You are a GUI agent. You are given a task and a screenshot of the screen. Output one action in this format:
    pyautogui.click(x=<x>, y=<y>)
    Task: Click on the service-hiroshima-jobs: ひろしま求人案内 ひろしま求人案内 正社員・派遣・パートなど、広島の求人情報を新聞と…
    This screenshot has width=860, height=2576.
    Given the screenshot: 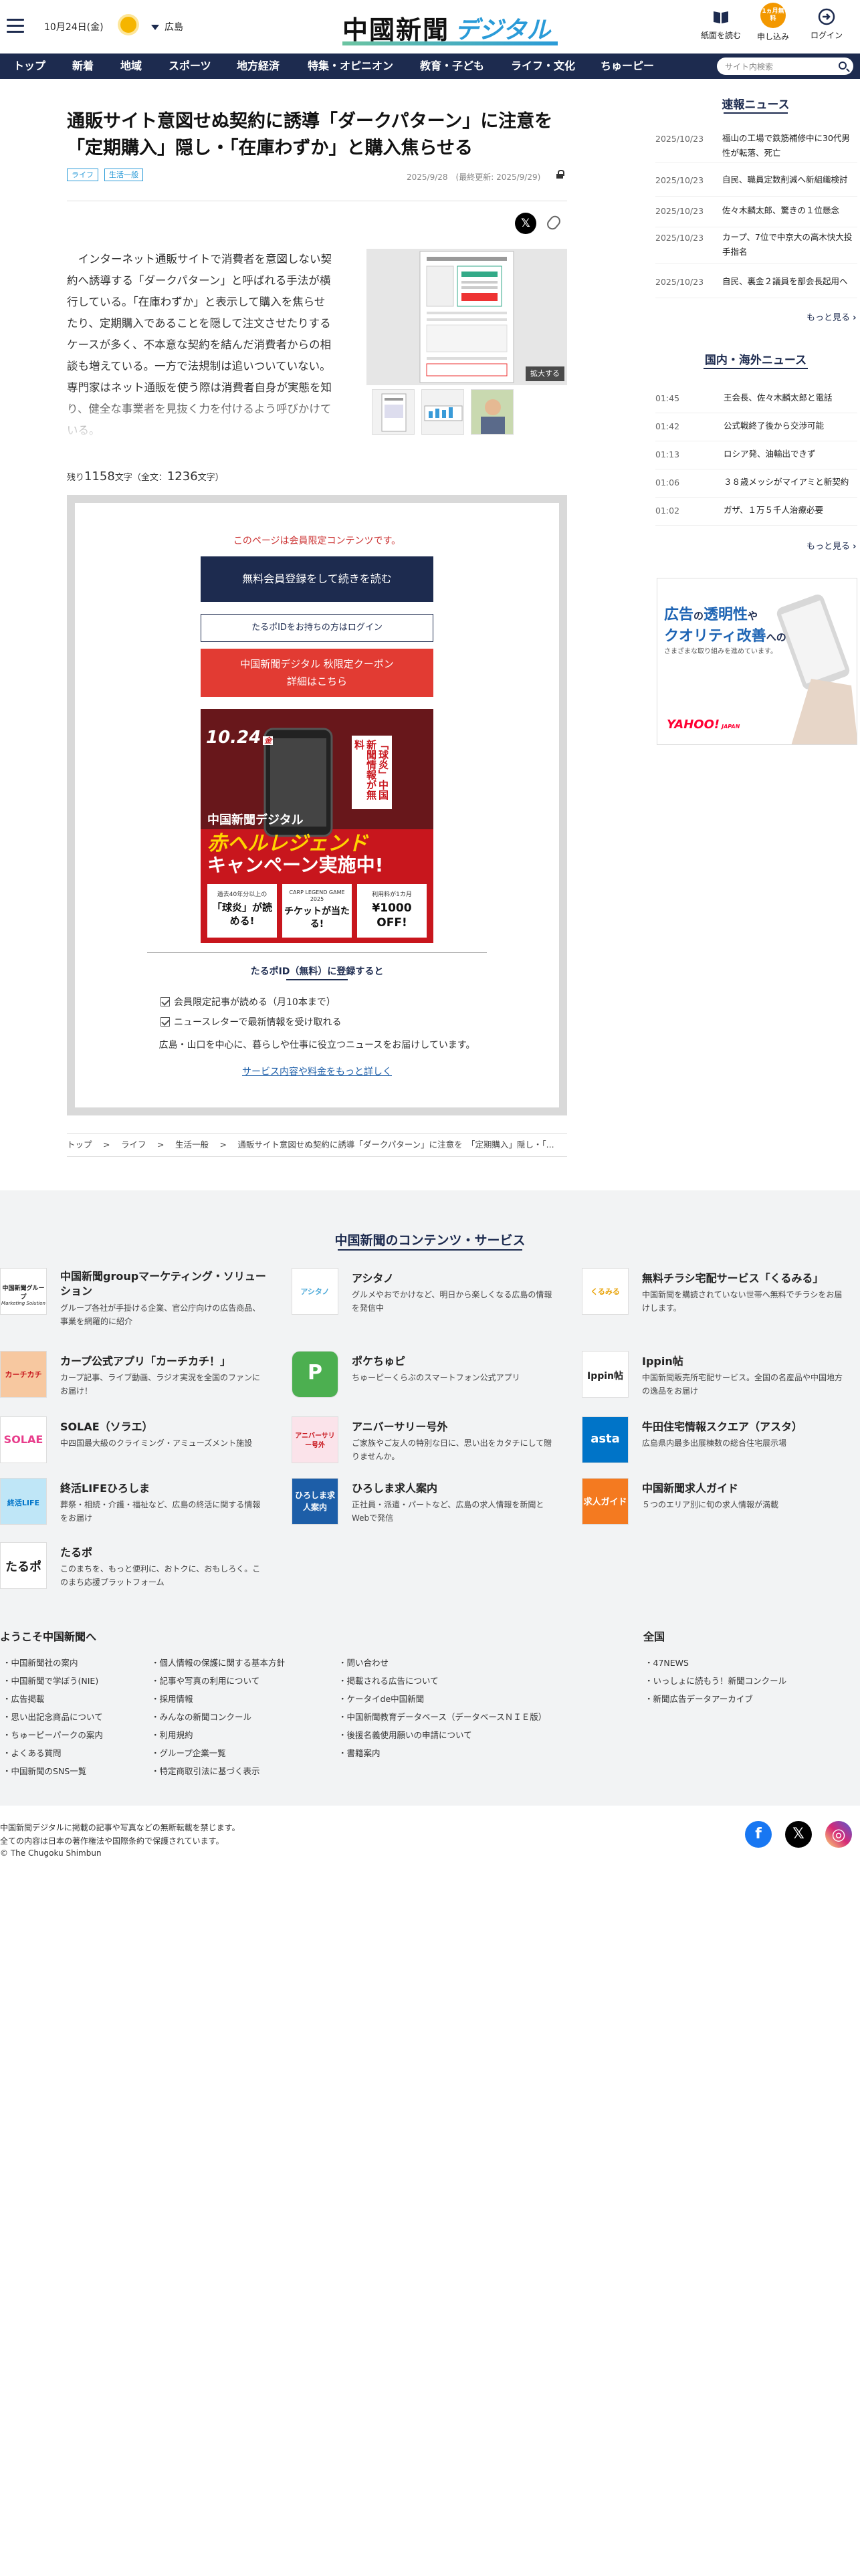 What is the action you would take?
    pyautogui.click(x=425, y=1502)
    